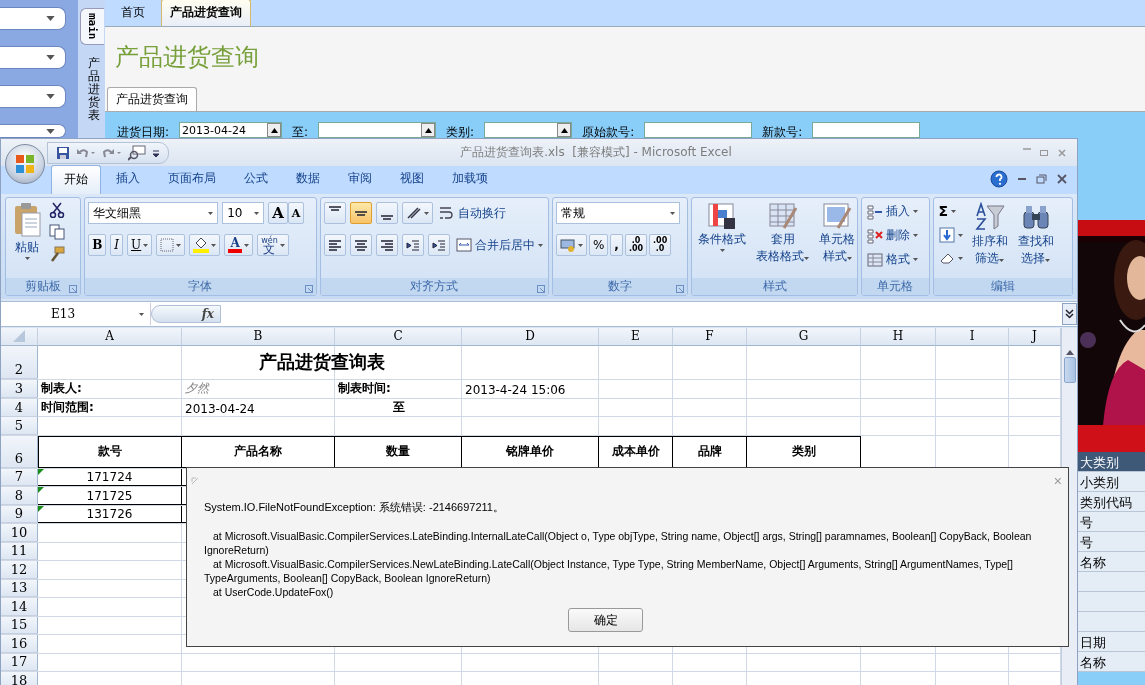 This screenshot has width=1145, height=685. What do you see at coordinates (1111, 502) in the screenshot?
I see `list-item: 类别代码` at bounding box center [1111, 502].